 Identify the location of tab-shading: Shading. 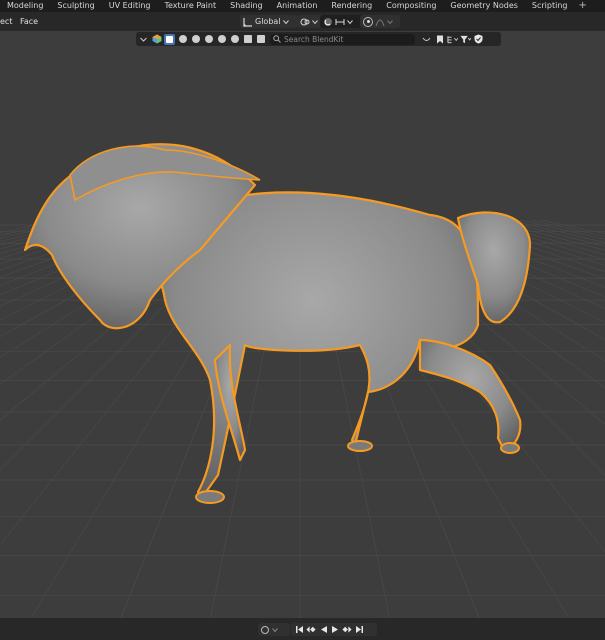
(246, 6).